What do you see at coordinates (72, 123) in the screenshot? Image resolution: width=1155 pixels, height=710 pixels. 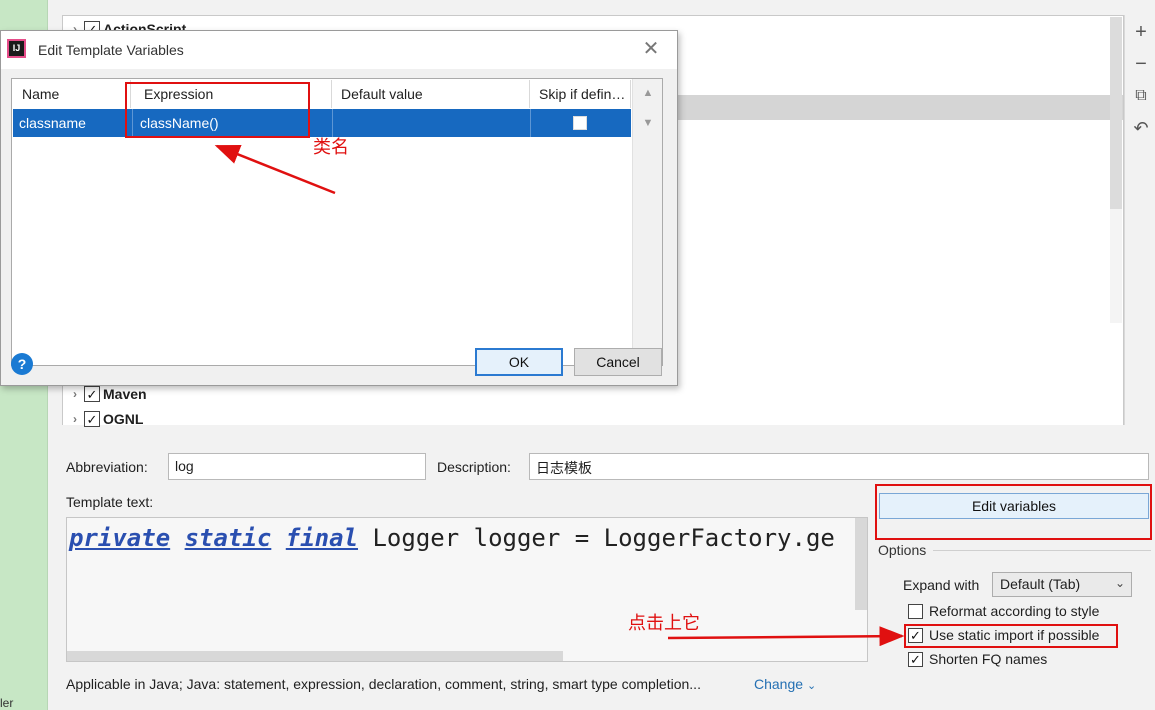 I see `cell-name: classname` at bounding box center [72, 123].